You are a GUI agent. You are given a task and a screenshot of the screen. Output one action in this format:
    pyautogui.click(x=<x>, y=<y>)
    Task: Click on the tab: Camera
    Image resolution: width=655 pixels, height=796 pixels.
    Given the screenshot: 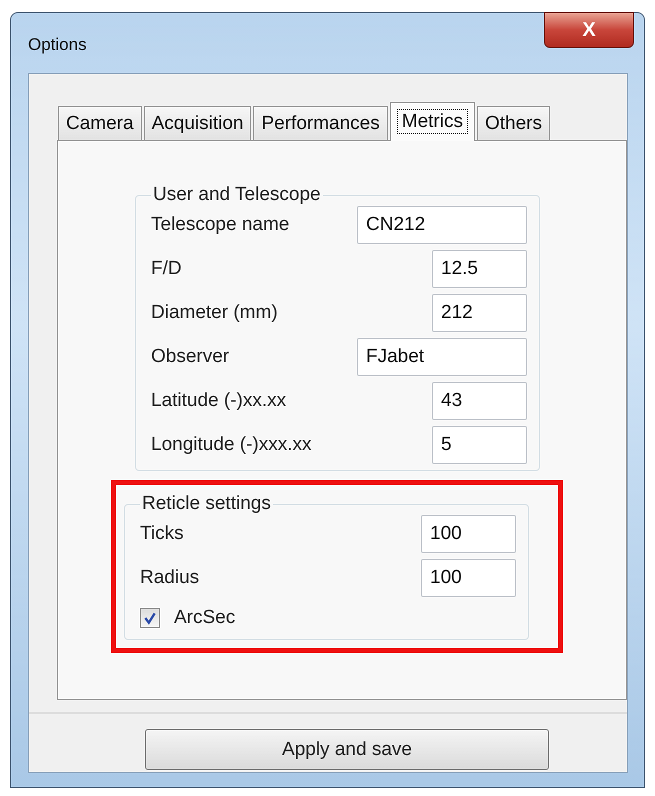 What is the action you would take?
    pyautogui.click(x=100, y=123)
    